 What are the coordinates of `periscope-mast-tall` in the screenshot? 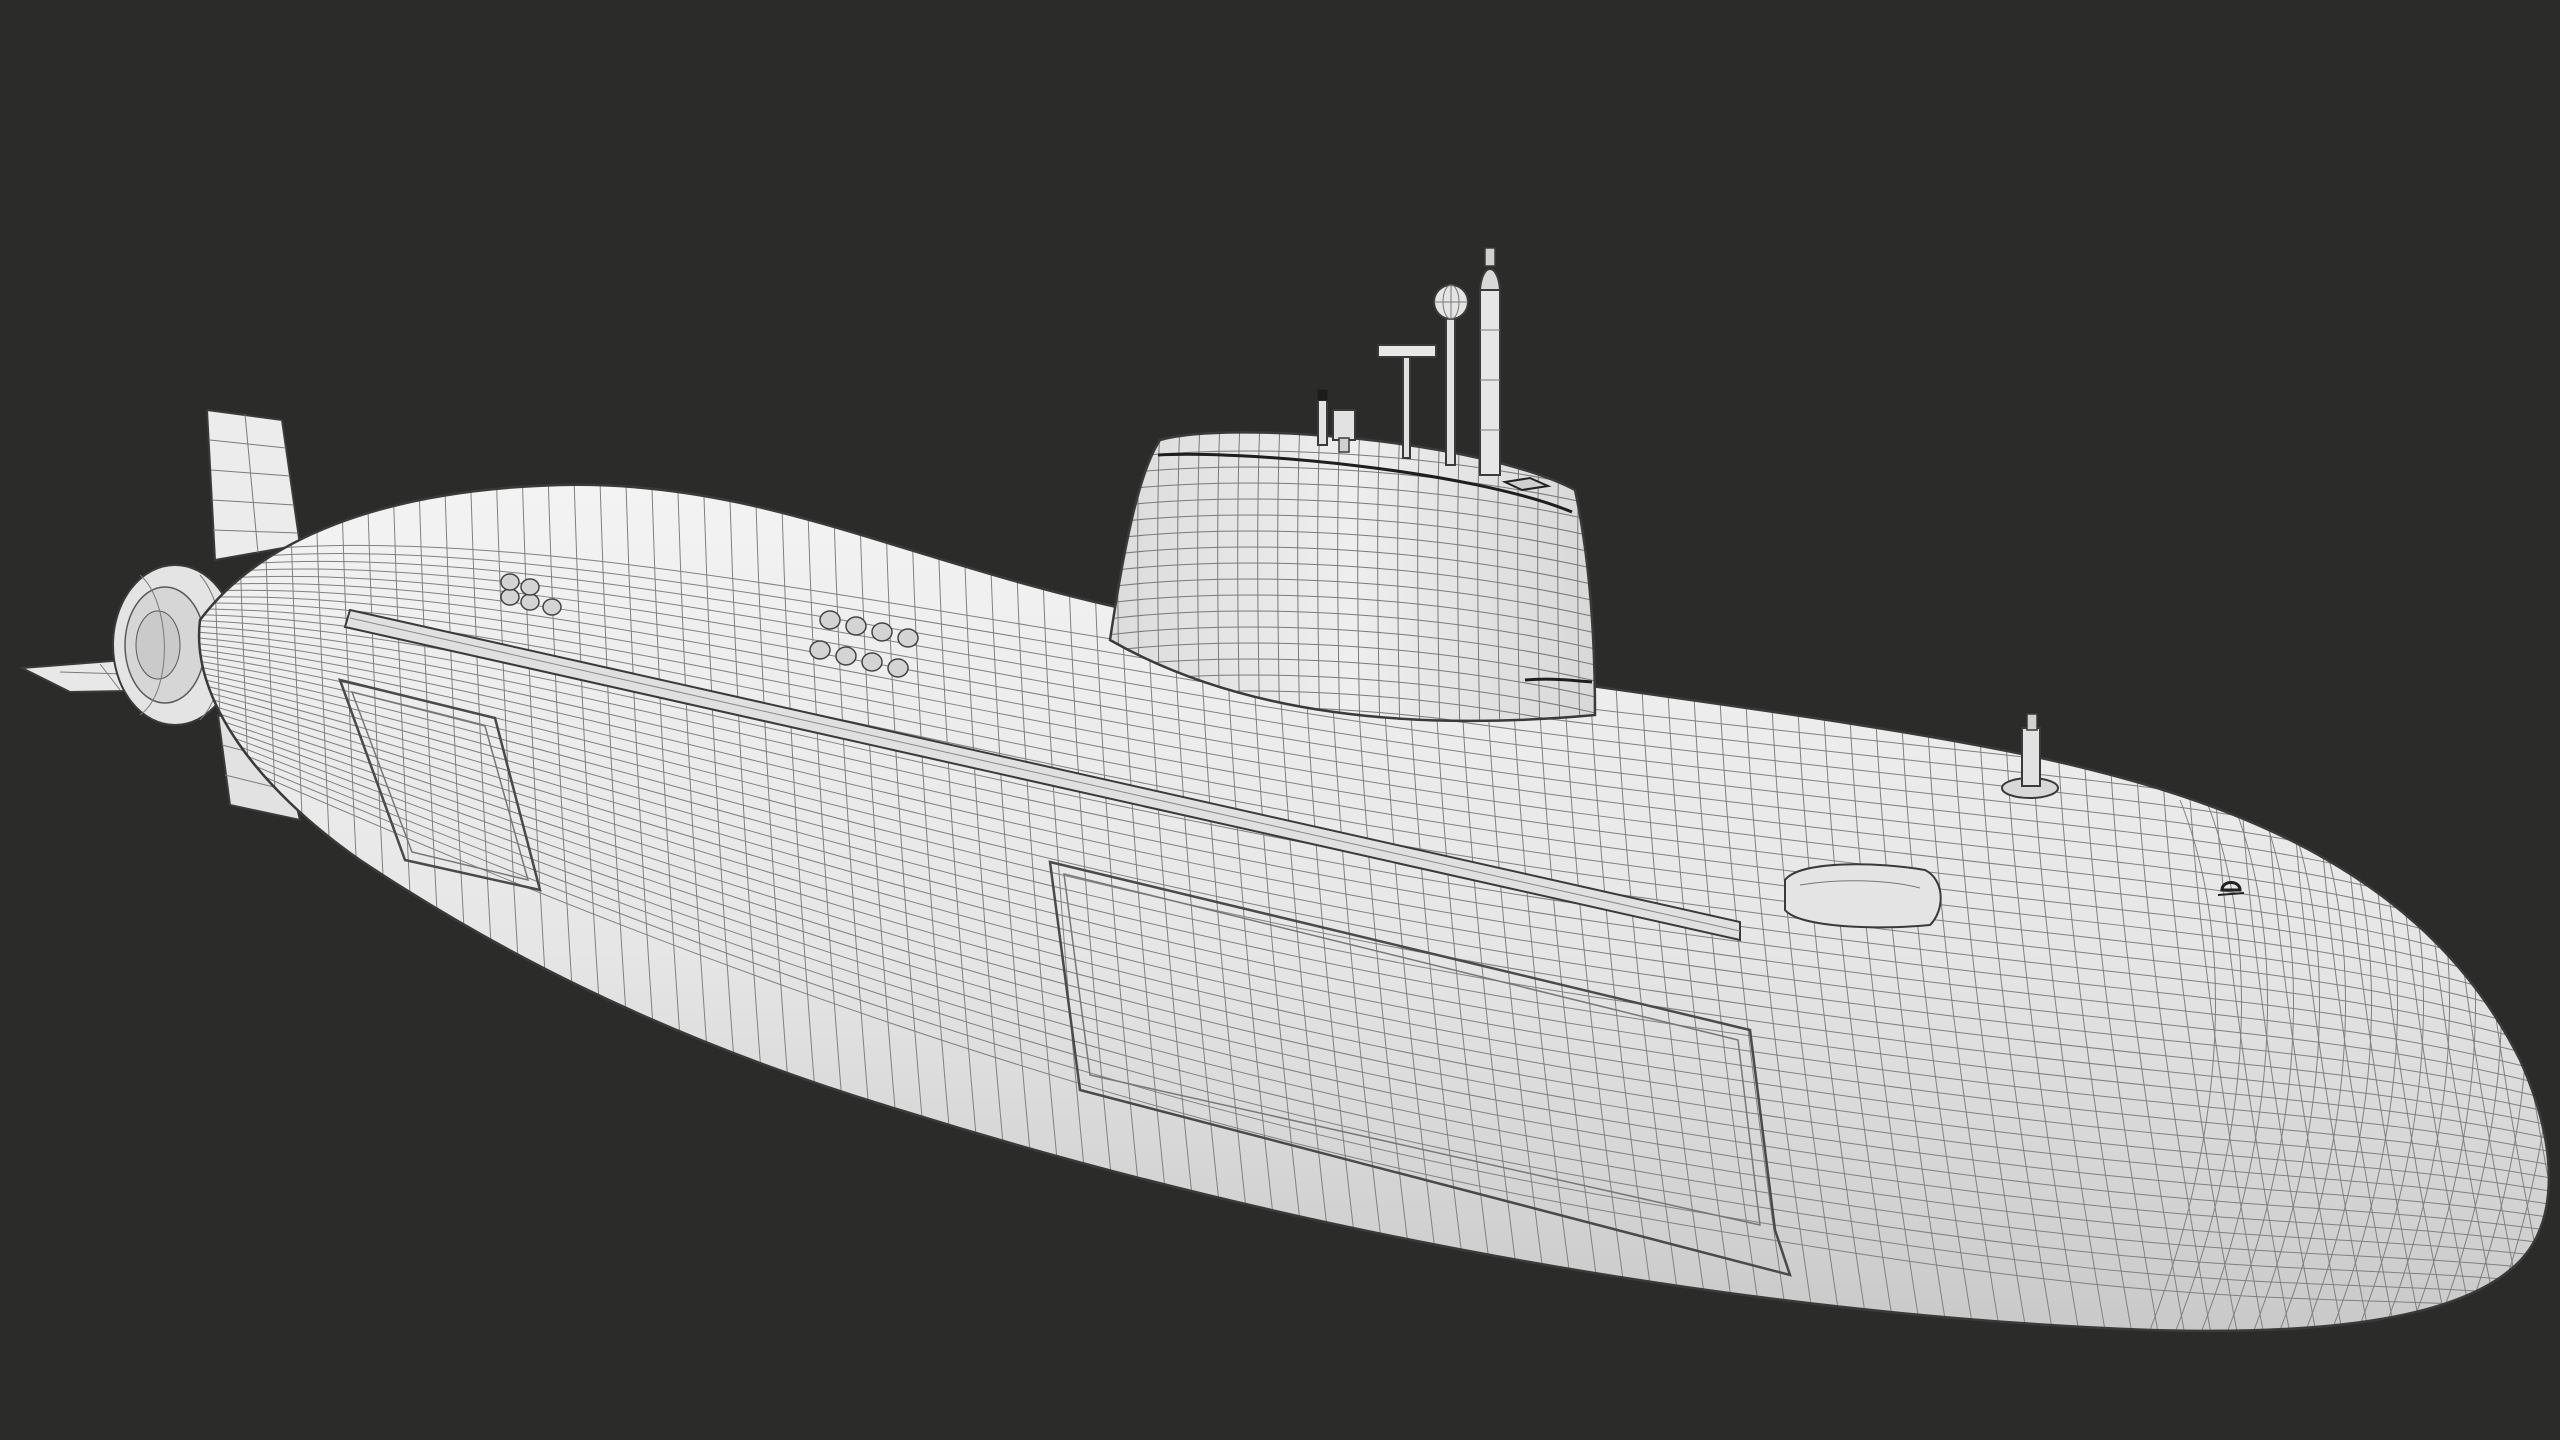 It's located at (1490, 361).